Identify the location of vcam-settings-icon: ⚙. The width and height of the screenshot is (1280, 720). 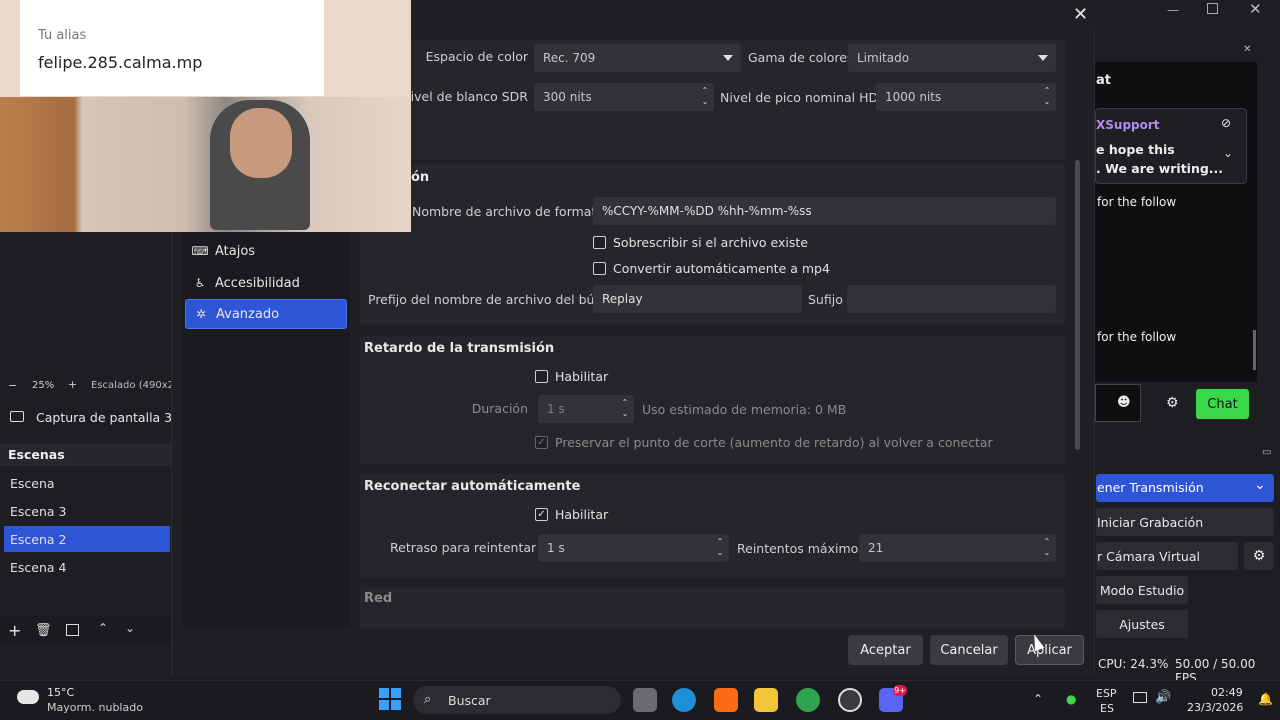
(1259, 556).